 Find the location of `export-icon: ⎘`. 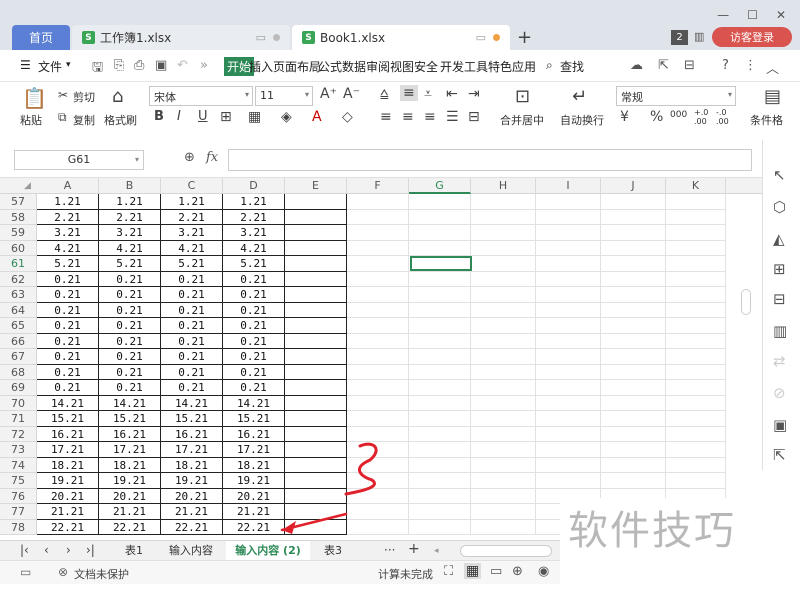

export-icon: ⎘ is located at coordinates (119, 65).